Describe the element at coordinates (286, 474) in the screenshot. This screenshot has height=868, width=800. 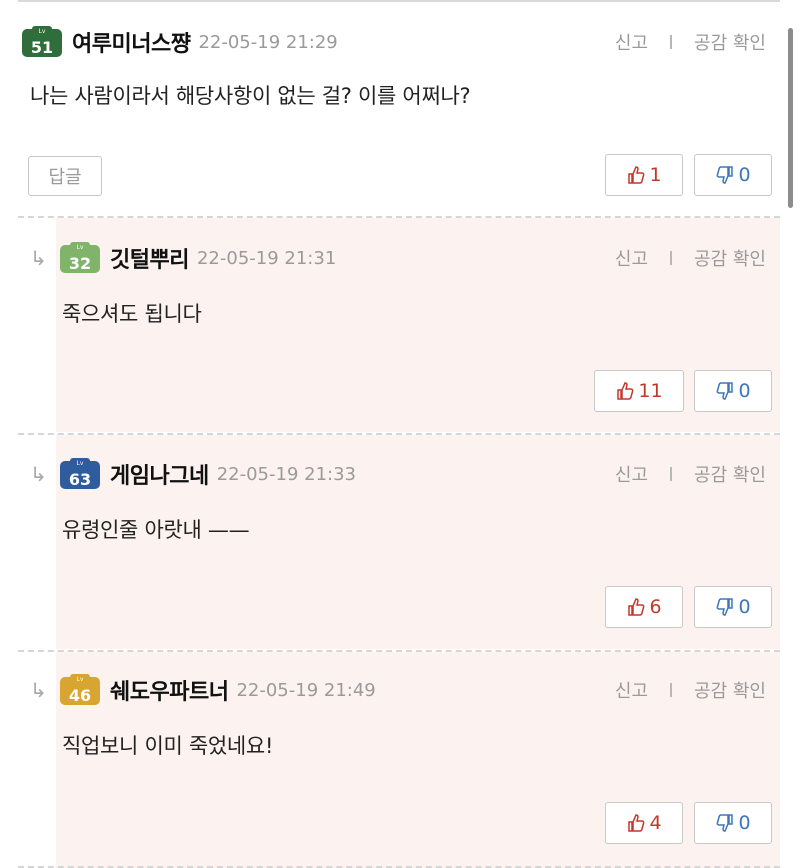
I see `comment-date: 22-05-19 21:33` at that location.